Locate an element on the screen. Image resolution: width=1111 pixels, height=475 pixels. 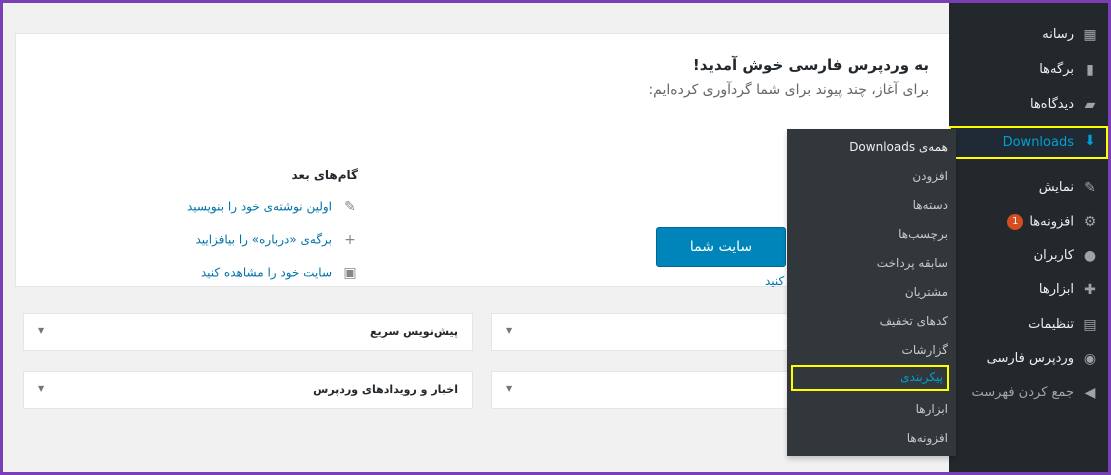
submenu-customers: مشتریان is located at coordinates (926, 292).